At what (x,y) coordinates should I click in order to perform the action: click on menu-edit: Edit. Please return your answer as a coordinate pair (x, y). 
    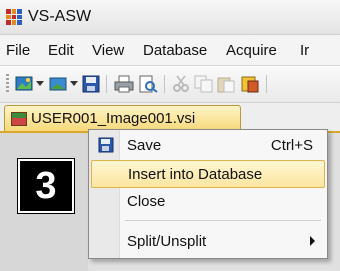
    Looking at the image, I should click on (61, 50).